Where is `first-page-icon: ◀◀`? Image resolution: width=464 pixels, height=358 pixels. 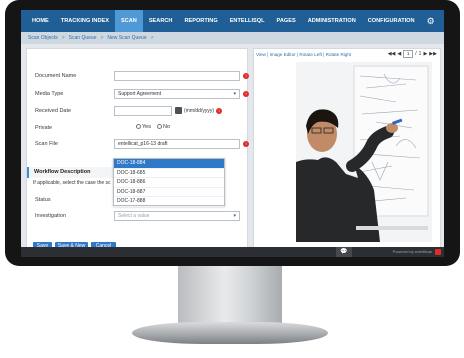 first-page-icon: ◀◀ is located at coordinates (392, 54).